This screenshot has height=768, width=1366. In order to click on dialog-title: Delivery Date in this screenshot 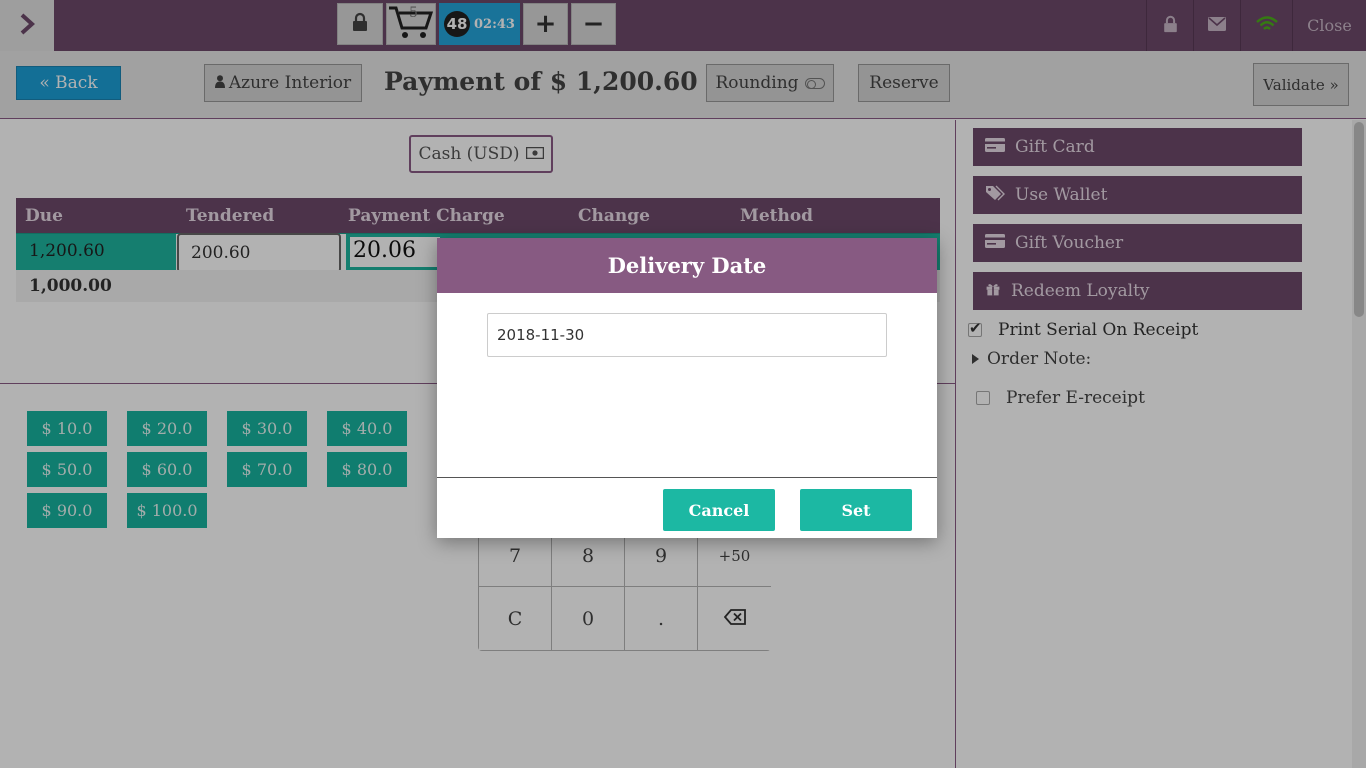, I will do `click(687, 265)`.